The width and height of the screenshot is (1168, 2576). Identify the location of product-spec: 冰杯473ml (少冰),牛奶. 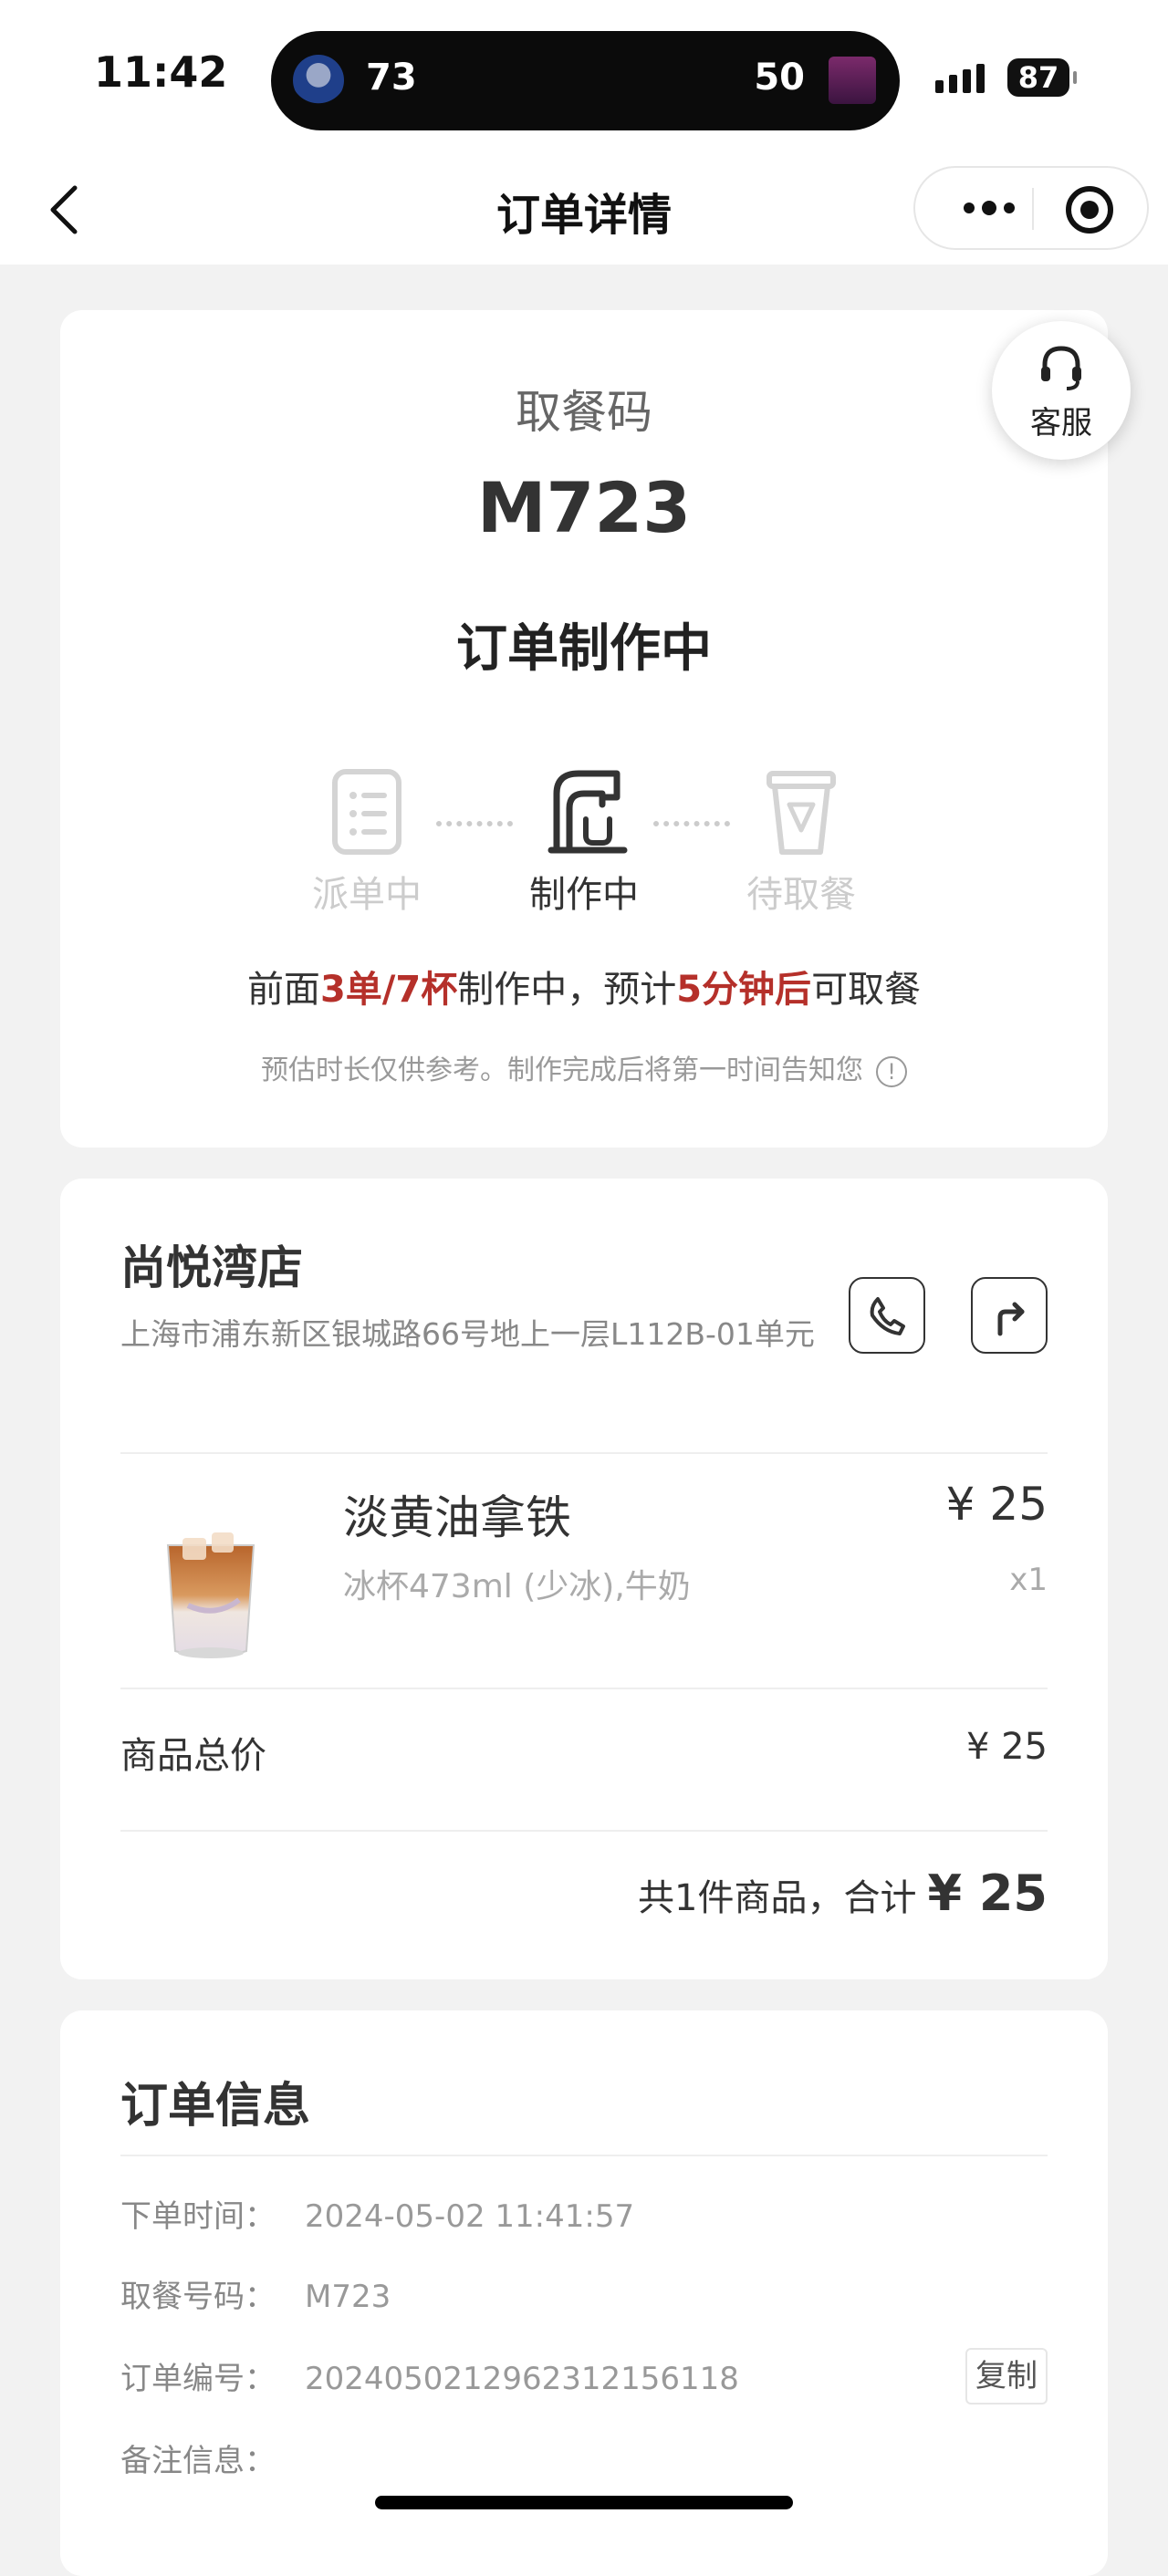
(517, 1586).